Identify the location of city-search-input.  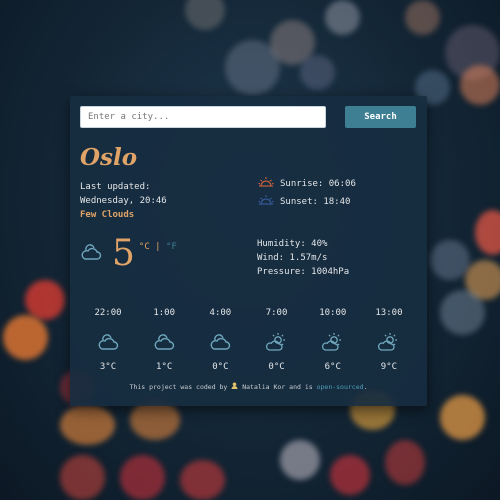
(203, 117).